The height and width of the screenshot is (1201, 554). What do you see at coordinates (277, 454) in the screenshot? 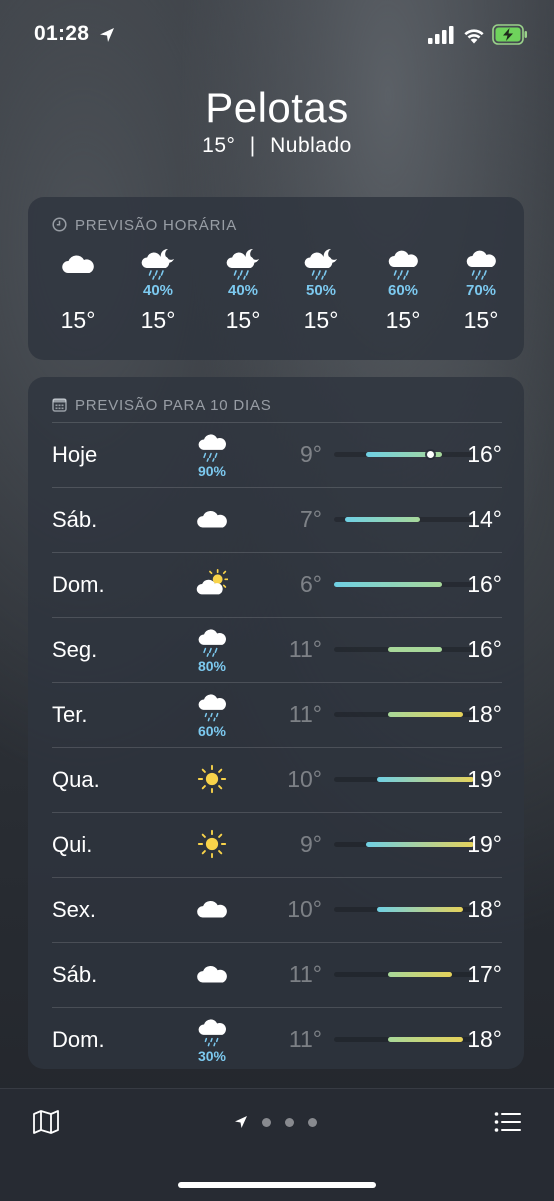
I see `daily-forecast-row: Hoje 90% 9° 16°` at bounding box center [277, 454].